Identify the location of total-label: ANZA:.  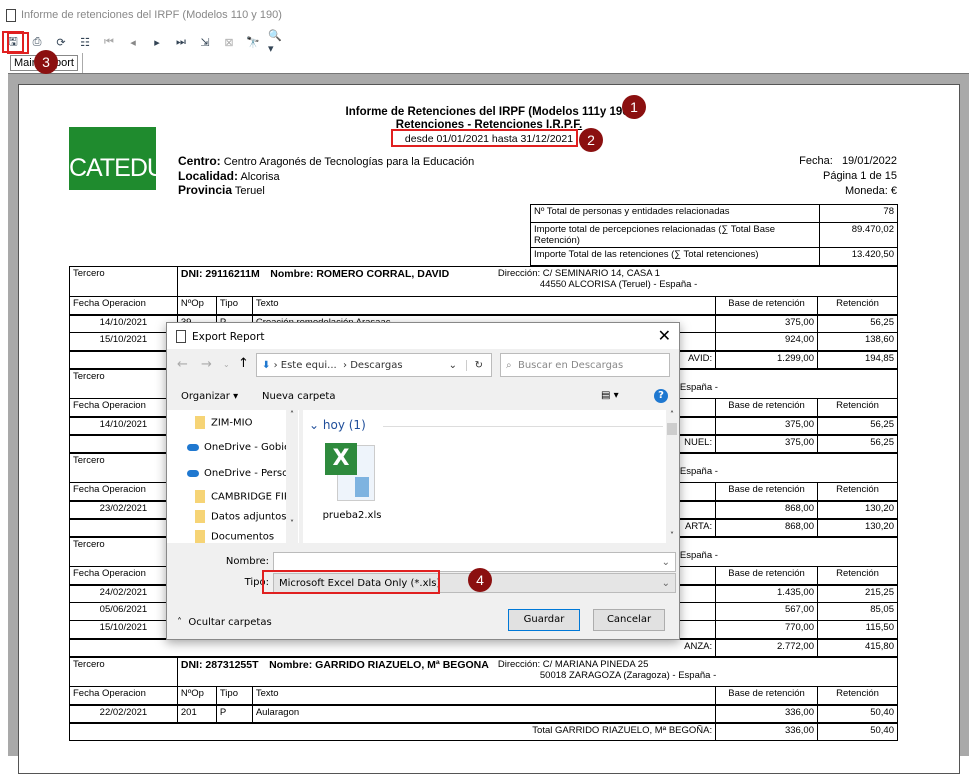
(392, 647).